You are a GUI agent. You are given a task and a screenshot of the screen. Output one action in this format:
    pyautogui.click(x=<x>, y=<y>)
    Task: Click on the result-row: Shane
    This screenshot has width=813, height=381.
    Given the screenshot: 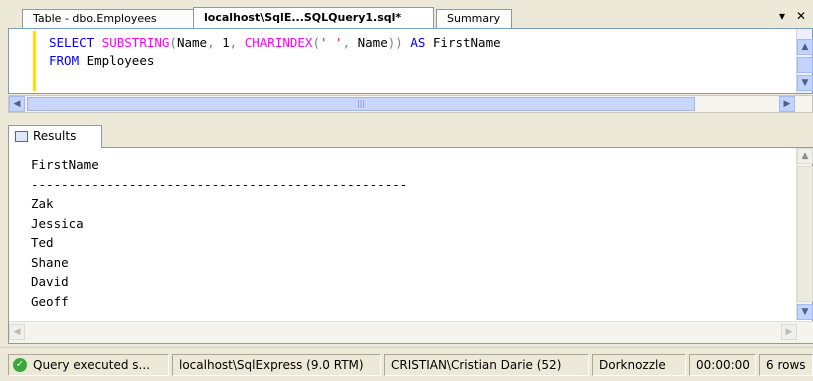 What is the action you would take?
    pyautogui.click(x=50, y=262)
    